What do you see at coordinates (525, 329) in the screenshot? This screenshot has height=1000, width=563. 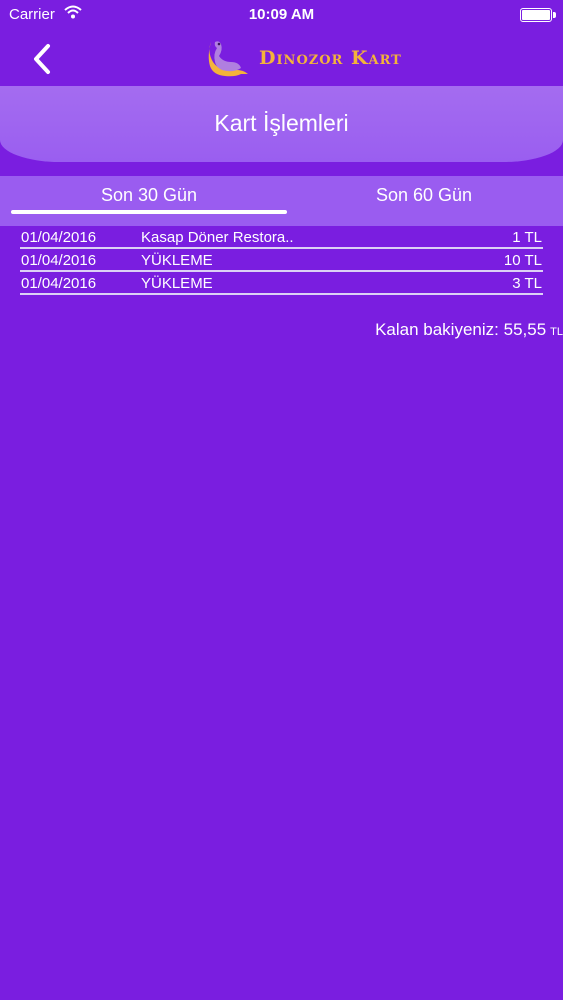 I see `balance-value: 55,55` at bounding box center [525, 329].